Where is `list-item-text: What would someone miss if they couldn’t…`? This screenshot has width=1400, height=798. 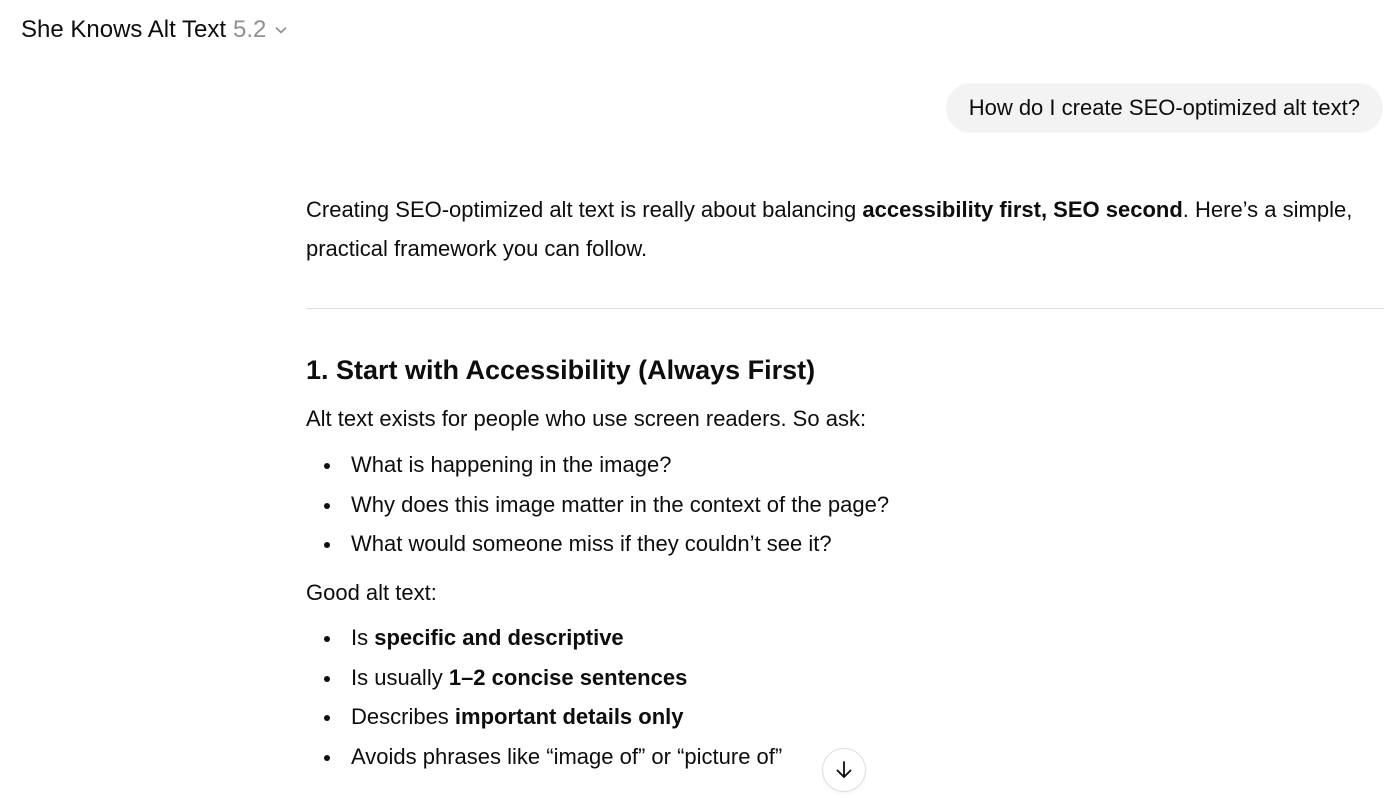 list-item-text: What would someone miss if they couldn’t… is located at coordinates (591, 543).